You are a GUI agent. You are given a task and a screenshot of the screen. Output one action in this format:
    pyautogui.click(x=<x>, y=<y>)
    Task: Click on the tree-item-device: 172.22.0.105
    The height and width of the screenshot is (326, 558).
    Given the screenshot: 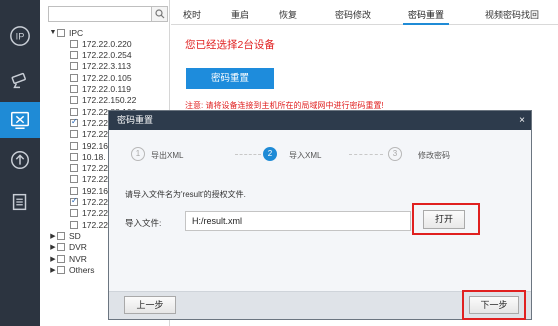 What is the action you would take?
    pyautogui.click(x=101, y=77)
    